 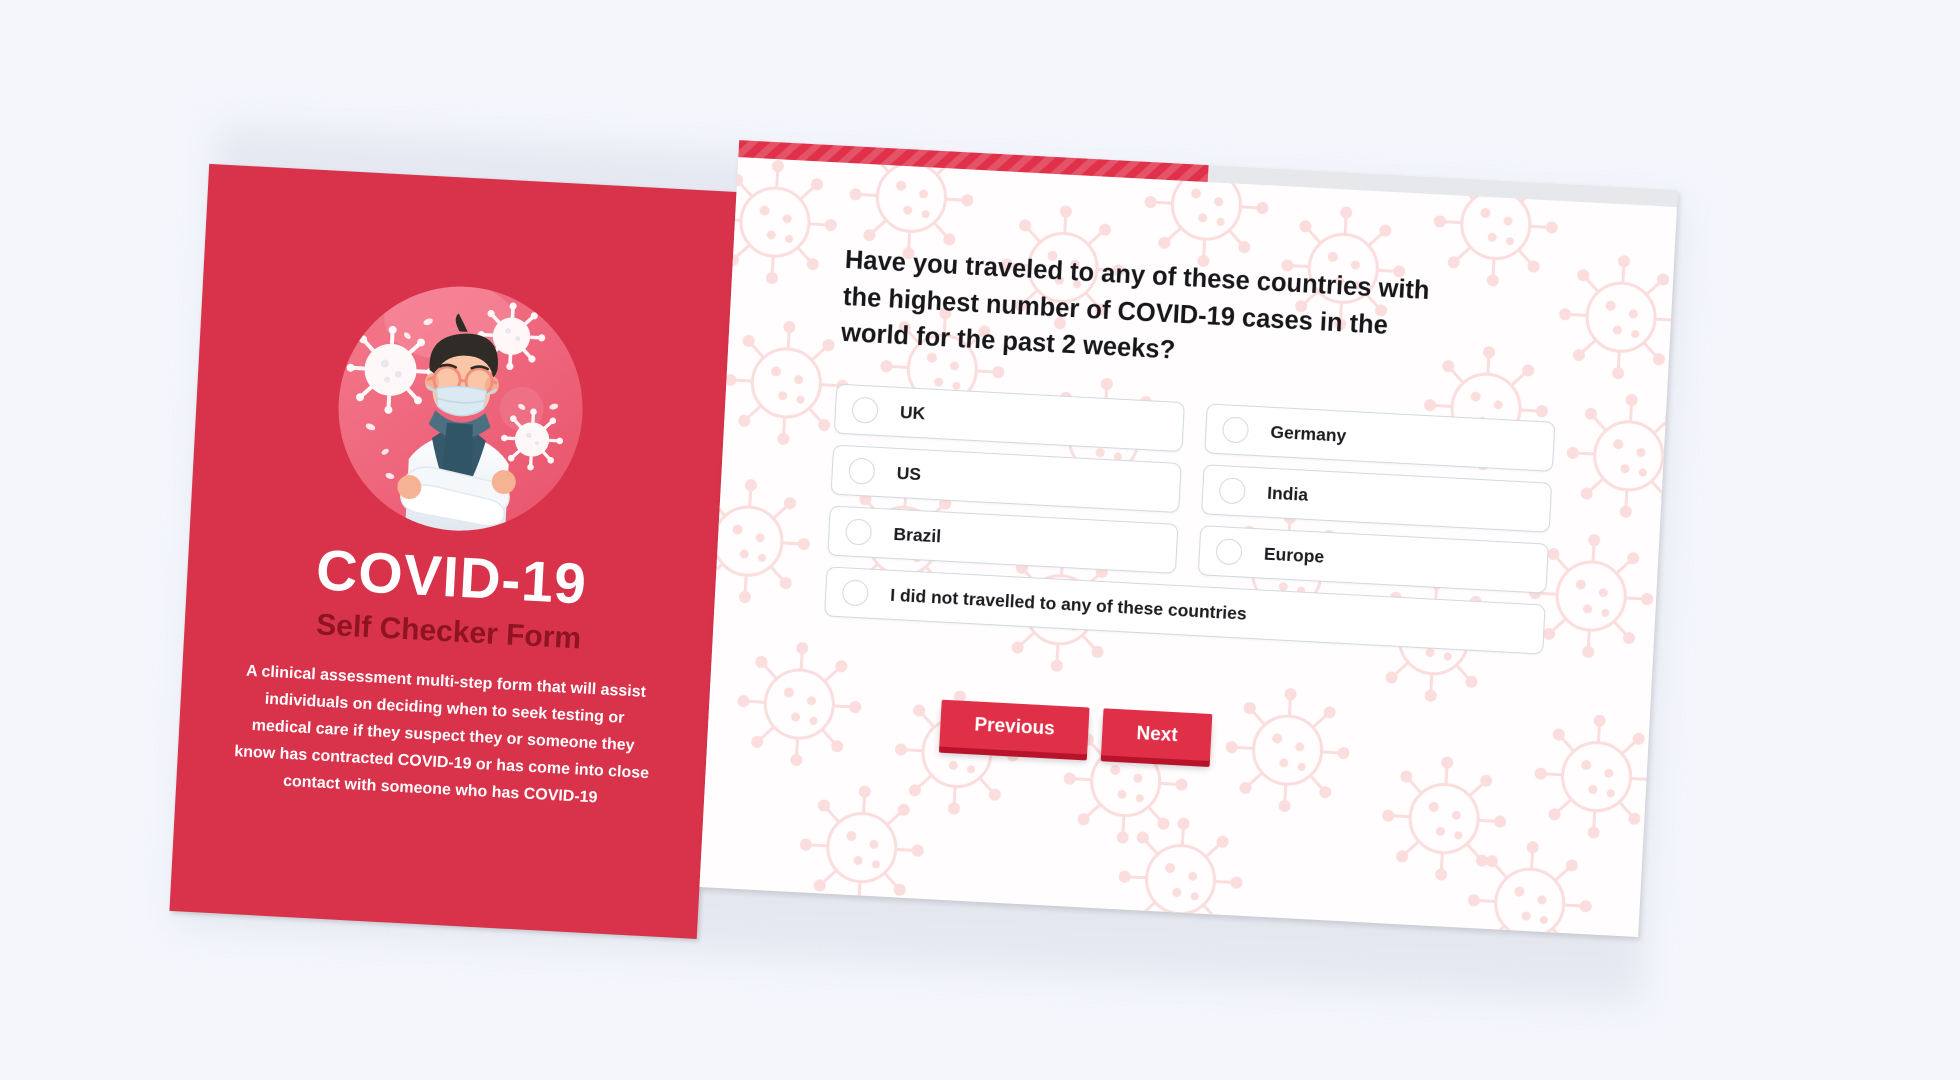 What do you see at coordinates (1380, 437) in the screenshot?
I see `option-germany: Germany` at bounding box center [1380, 437].